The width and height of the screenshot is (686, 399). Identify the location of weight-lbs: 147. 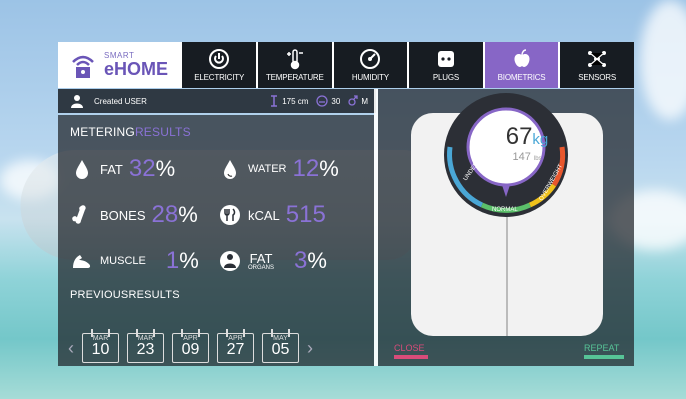
(521, 157).